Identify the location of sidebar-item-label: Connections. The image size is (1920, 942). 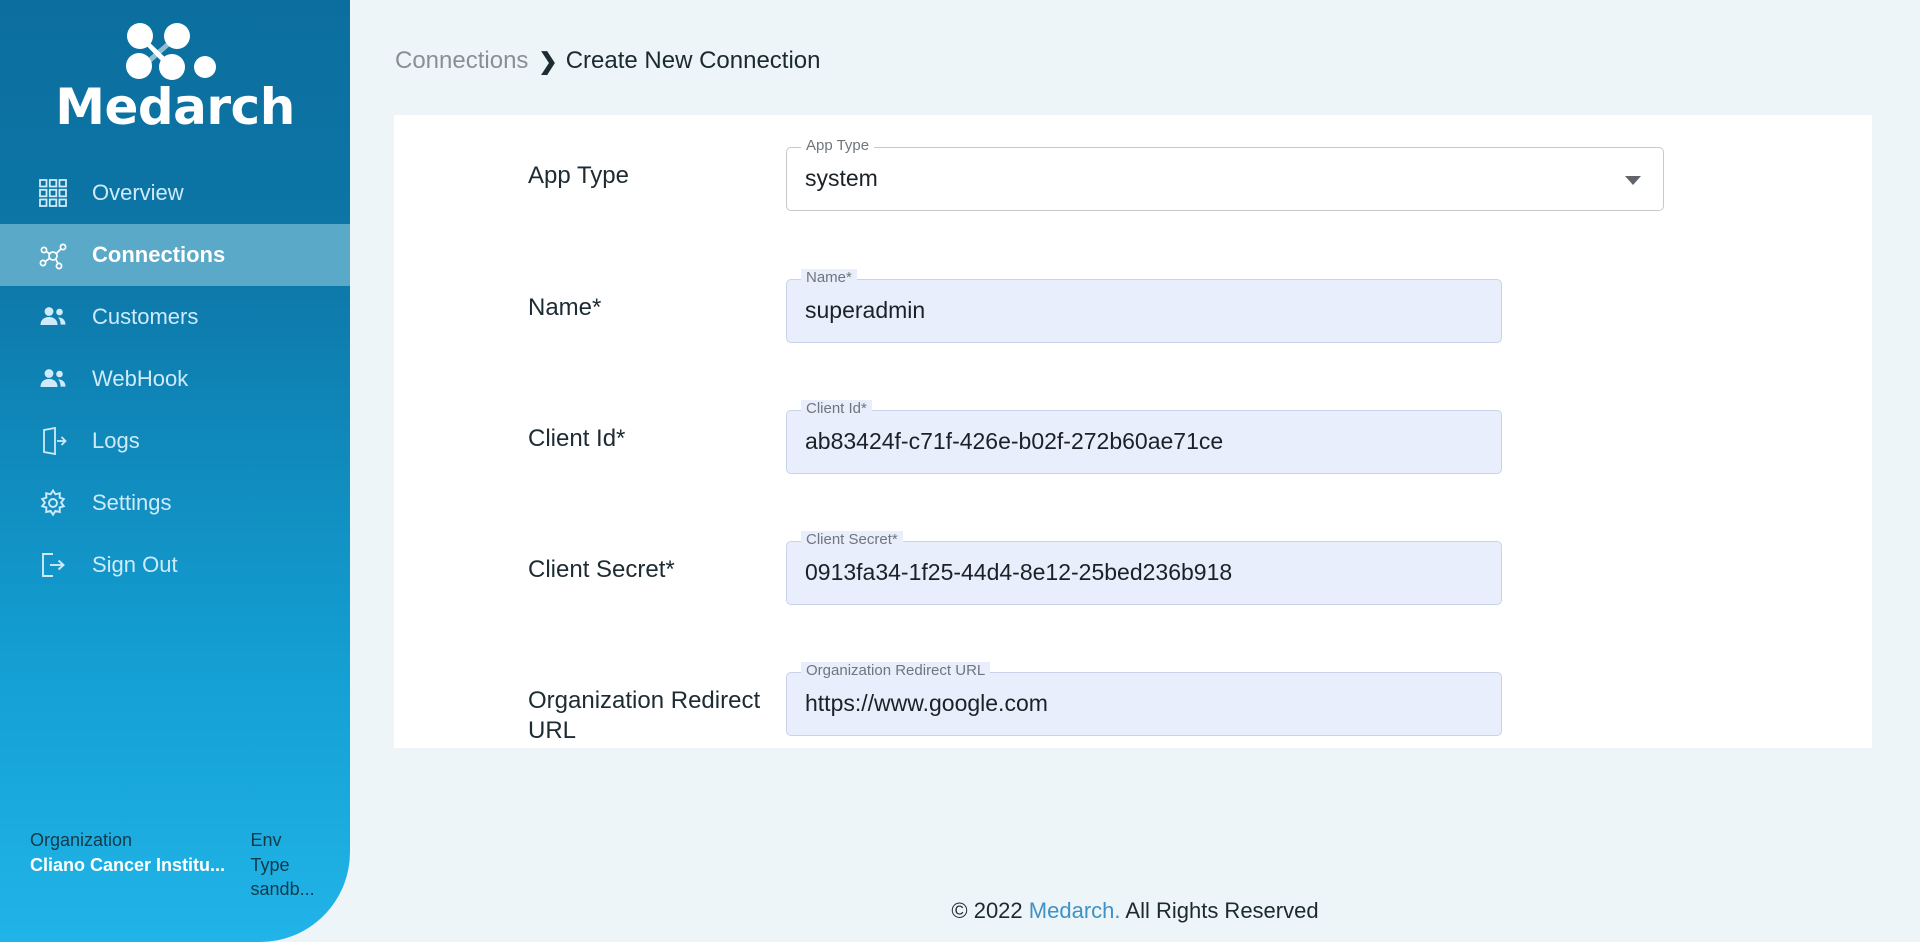
(159, 254).